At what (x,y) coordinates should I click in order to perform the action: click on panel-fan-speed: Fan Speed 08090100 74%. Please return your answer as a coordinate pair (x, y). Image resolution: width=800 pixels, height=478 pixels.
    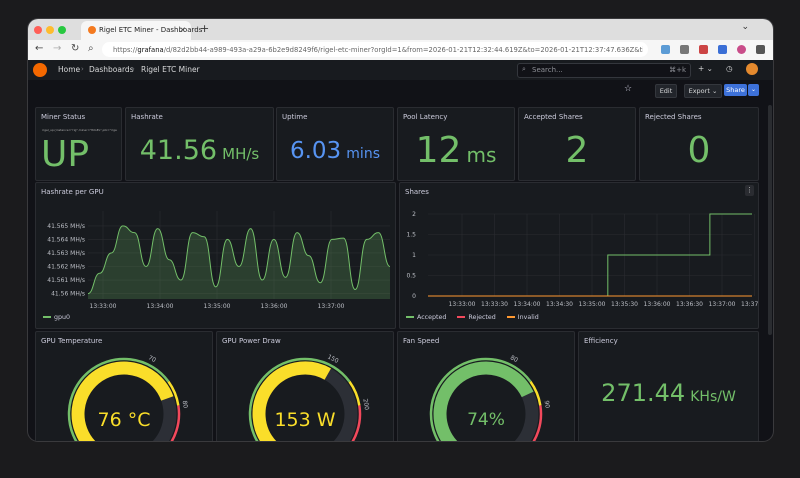
    Looking at the image, I should click on (486, 386).